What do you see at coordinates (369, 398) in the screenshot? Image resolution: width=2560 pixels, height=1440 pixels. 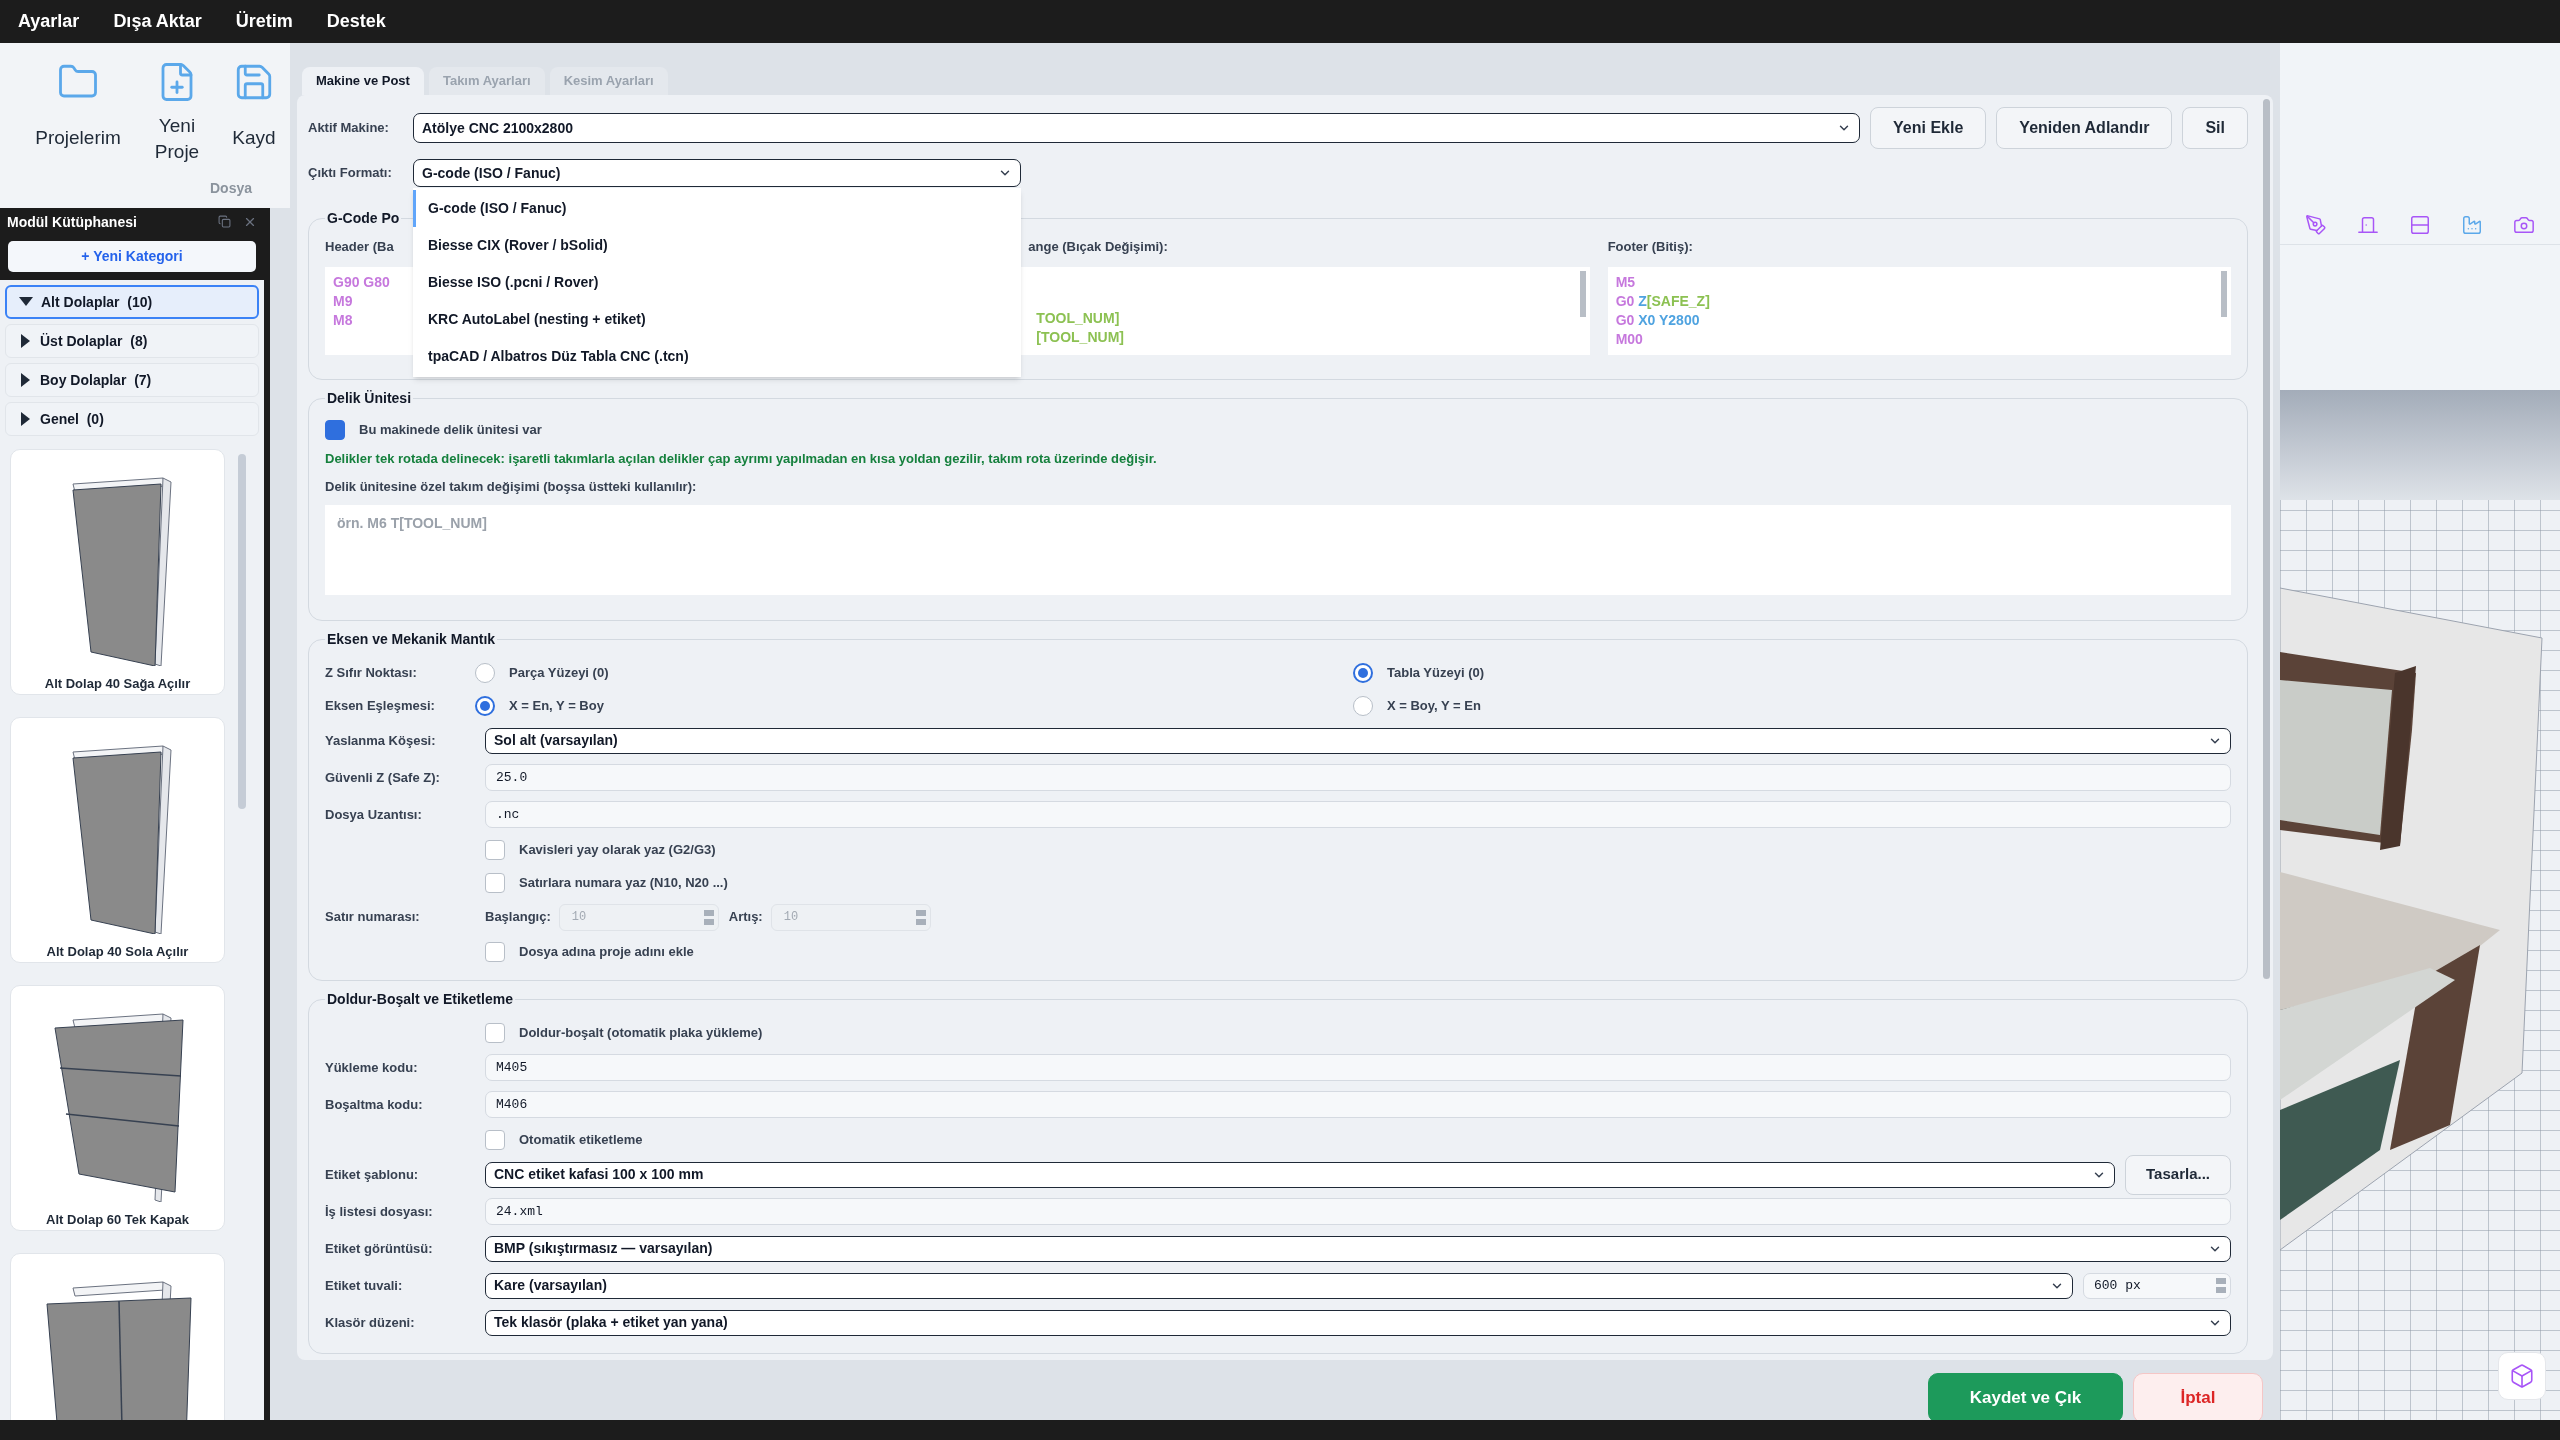 I see `section-title: Delik Ünitesi` at bounding box center [369, 398].